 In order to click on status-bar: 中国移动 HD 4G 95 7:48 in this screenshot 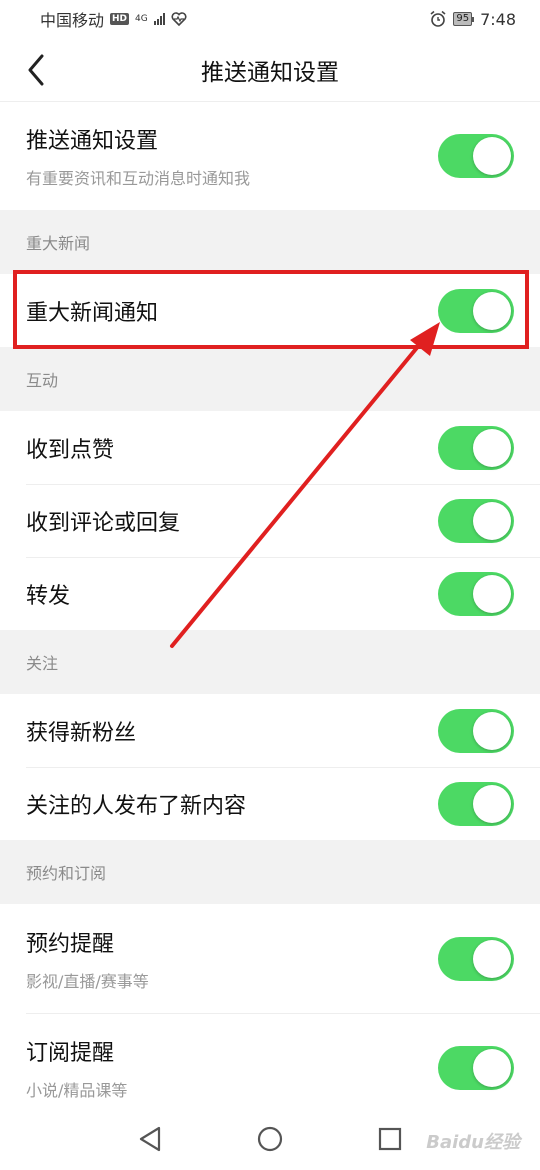, I will do `click(270, 19)`.